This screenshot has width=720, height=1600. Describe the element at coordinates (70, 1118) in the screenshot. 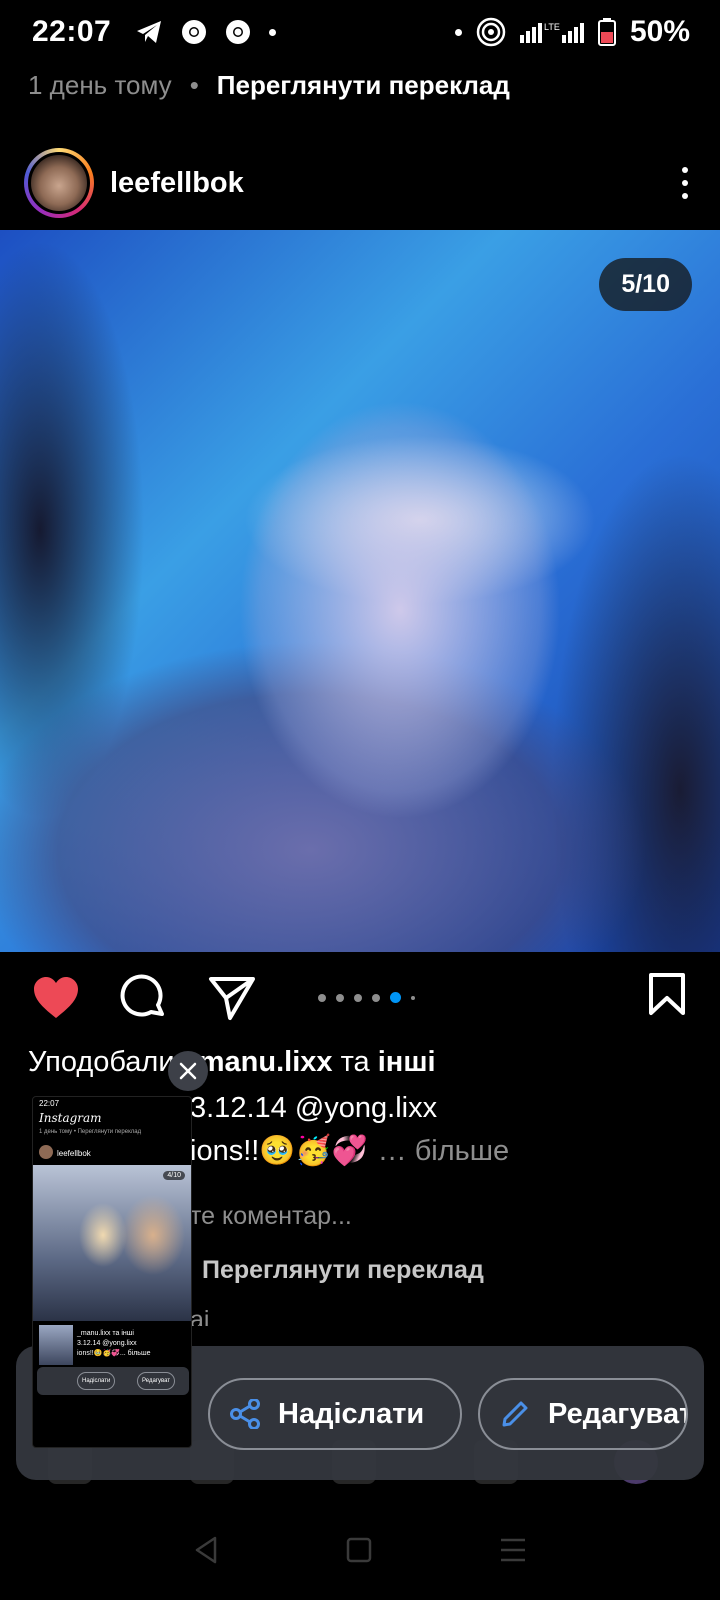

I see `thumb-brand: Instagram` at that location.